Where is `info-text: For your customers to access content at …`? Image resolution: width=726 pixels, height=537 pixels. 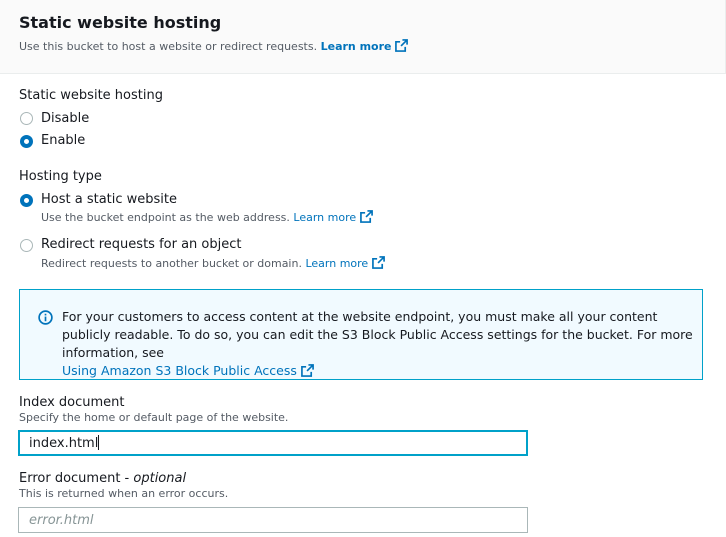
info-text: For your customers to access content at … is located at coordinates (378, 344).